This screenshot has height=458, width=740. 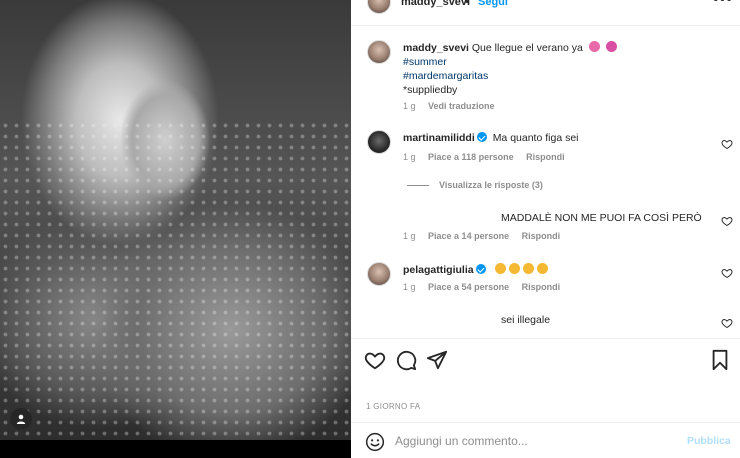 I want to click on view-replies-label: Visualizza le risposte (3), so click(x=491, y=185).